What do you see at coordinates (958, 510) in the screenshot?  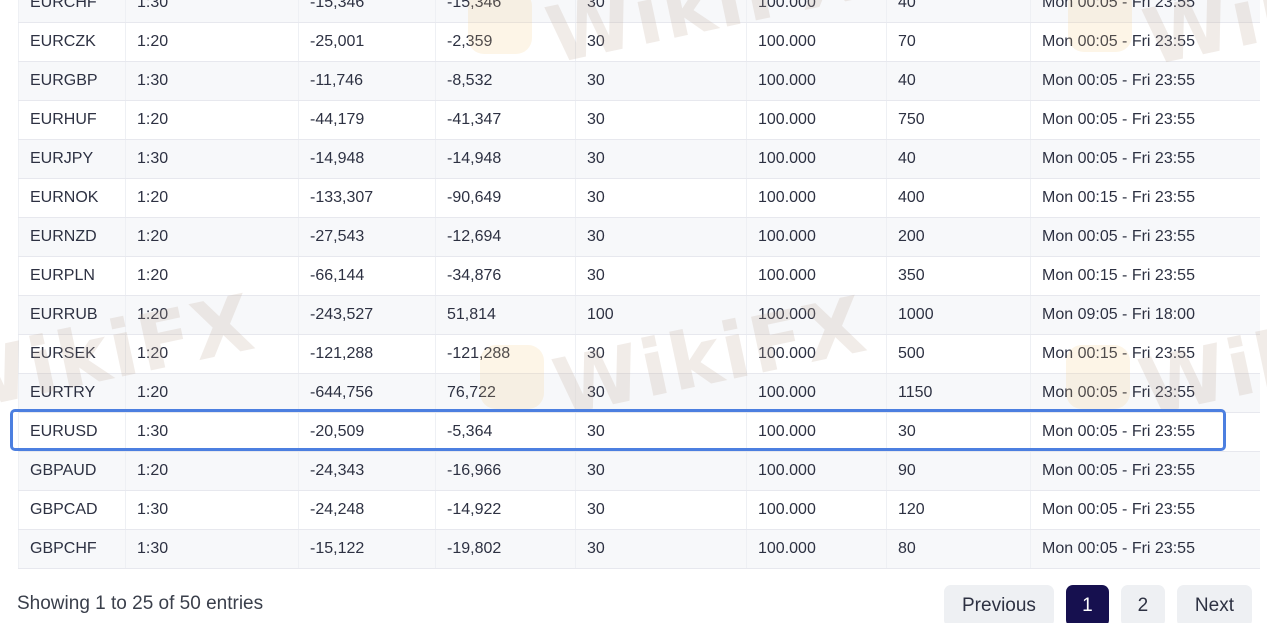 I see `cell-spread: 120` at bounding box center [958, 510].